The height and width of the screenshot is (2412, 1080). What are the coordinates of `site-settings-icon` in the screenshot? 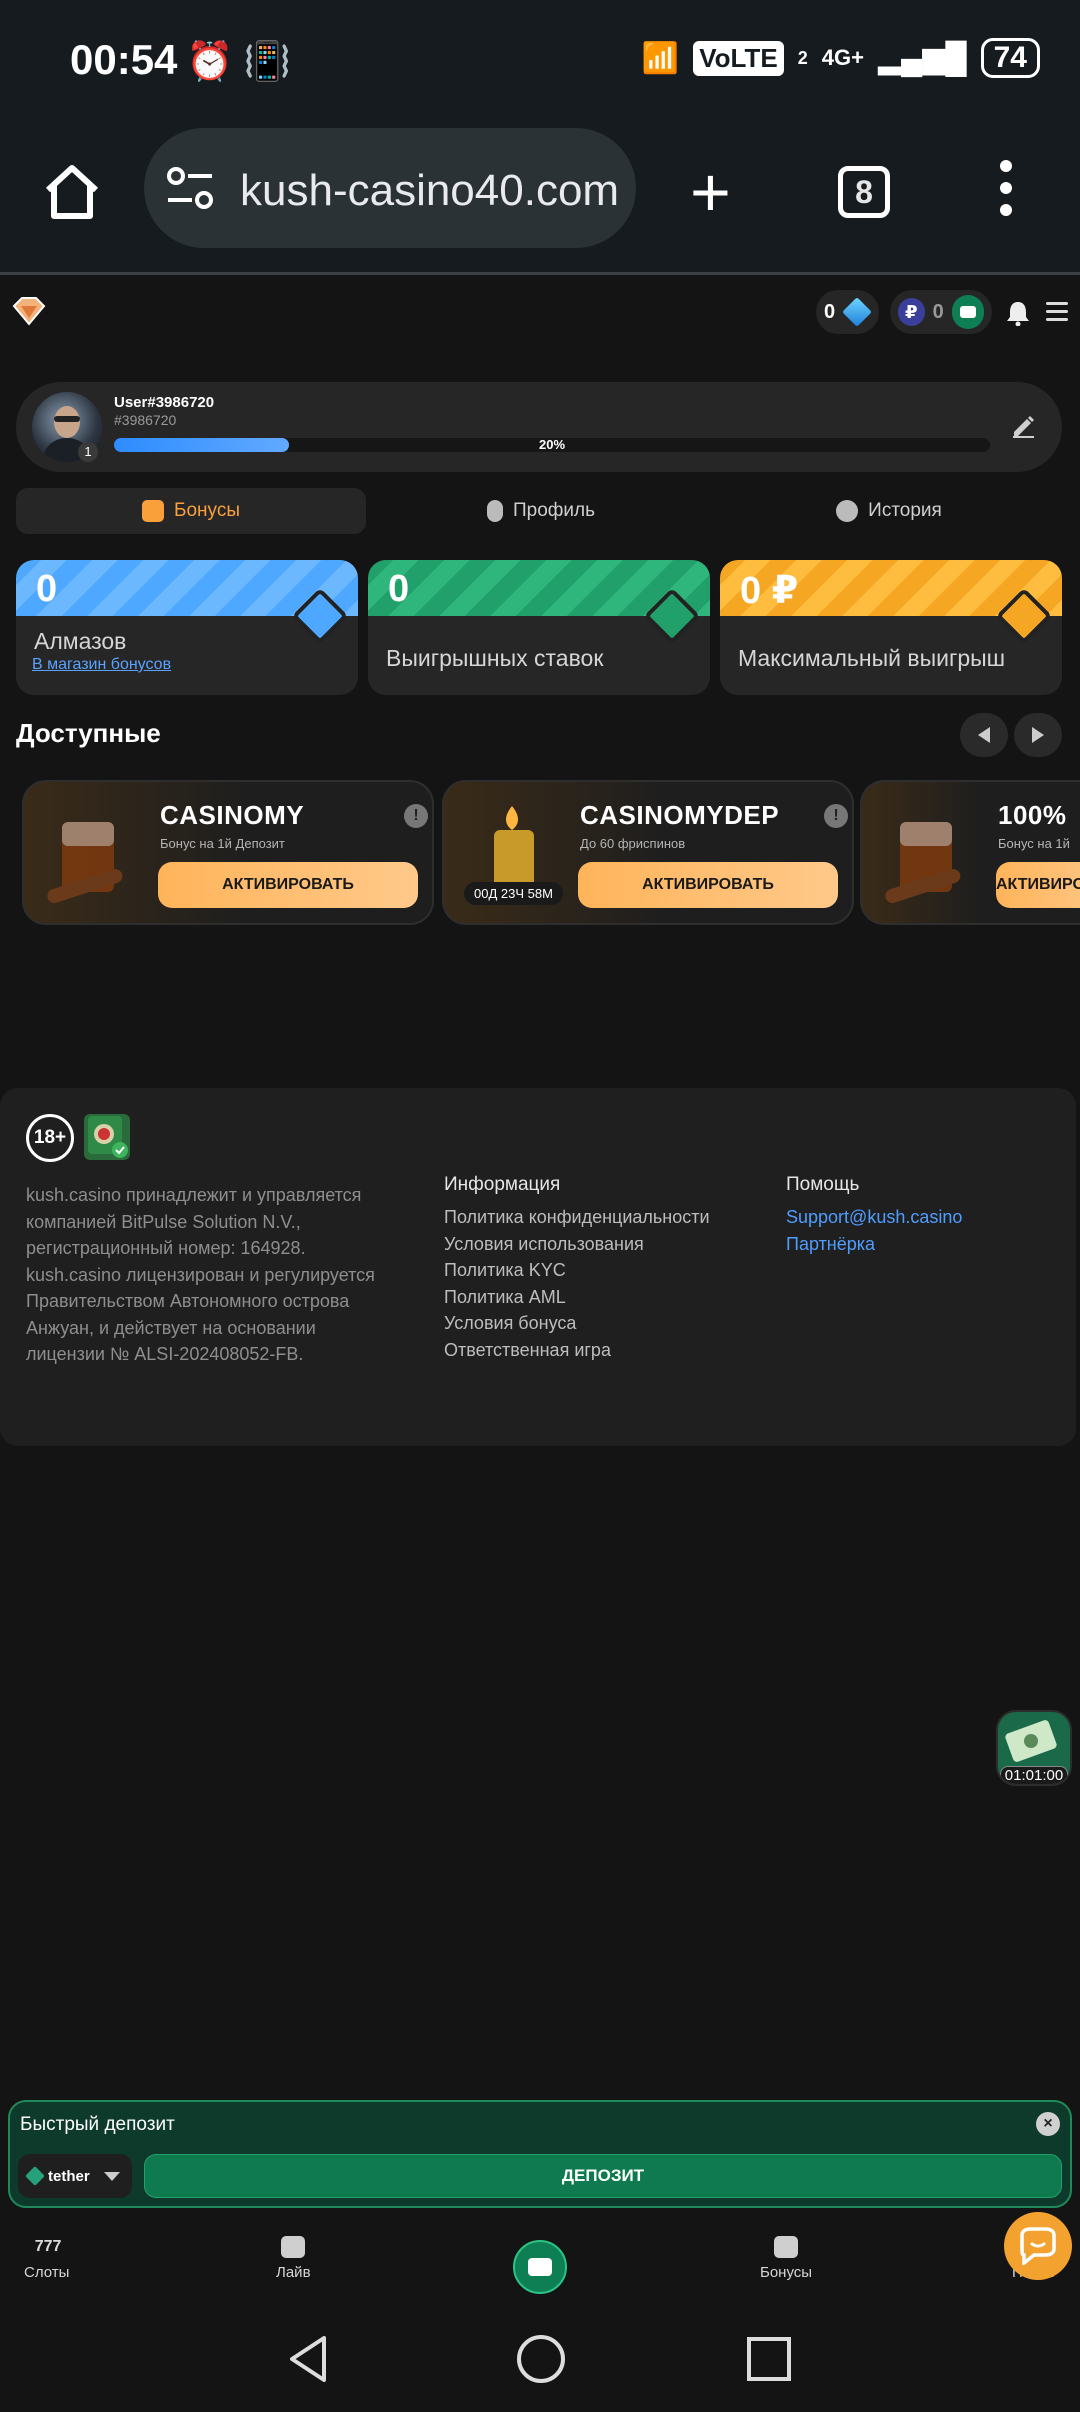 It's located at (190, 188).